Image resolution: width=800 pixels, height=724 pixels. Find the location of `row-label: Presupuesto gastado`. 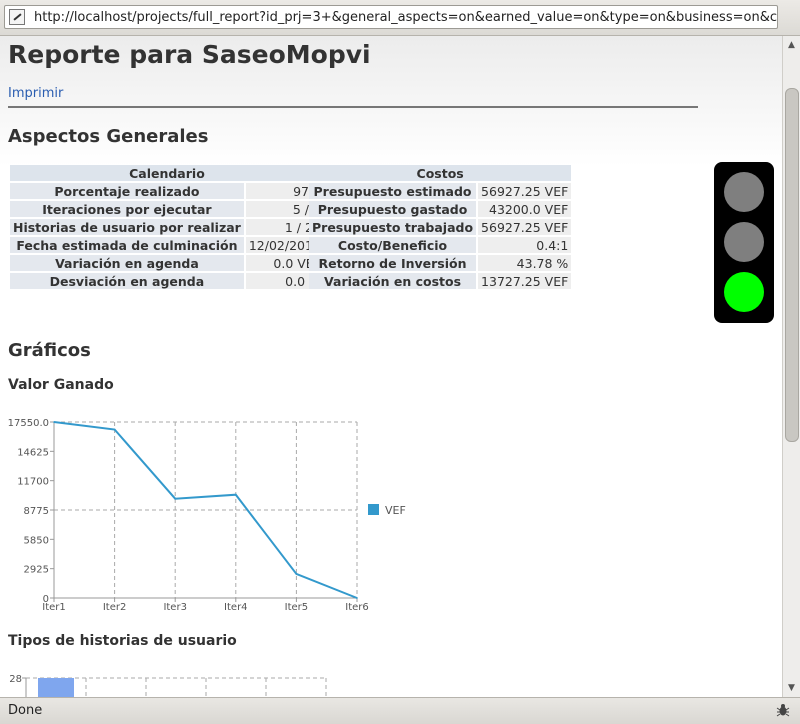

row-label: Presupuesto gastado is located at coordinates (393, 209).